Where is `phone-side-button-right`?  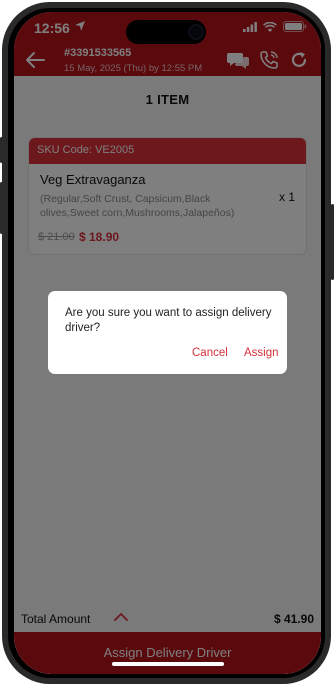
phone-side-button-right is located at coordinates (332, 242).